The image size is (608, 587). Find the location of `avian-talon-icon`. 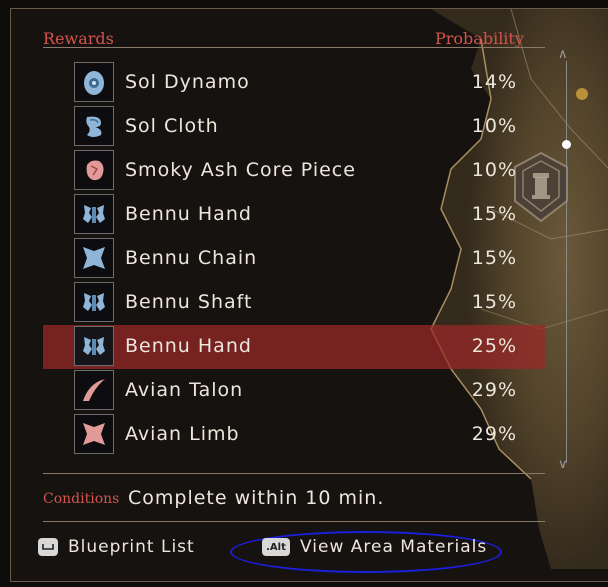

avian-talon-icon is located at coordinates (94, 390).